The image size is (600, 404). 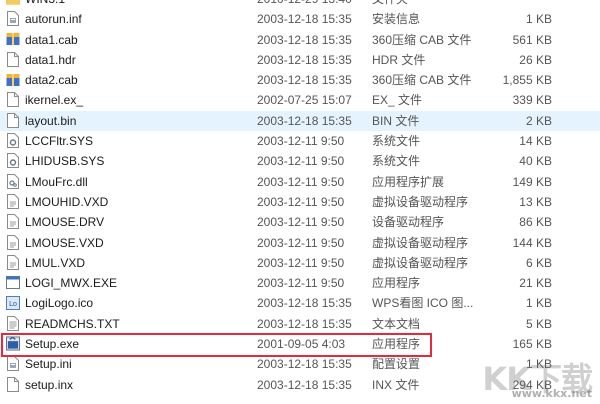 I want to click on file-type: BIN 文件, so click(x=396, y=120).